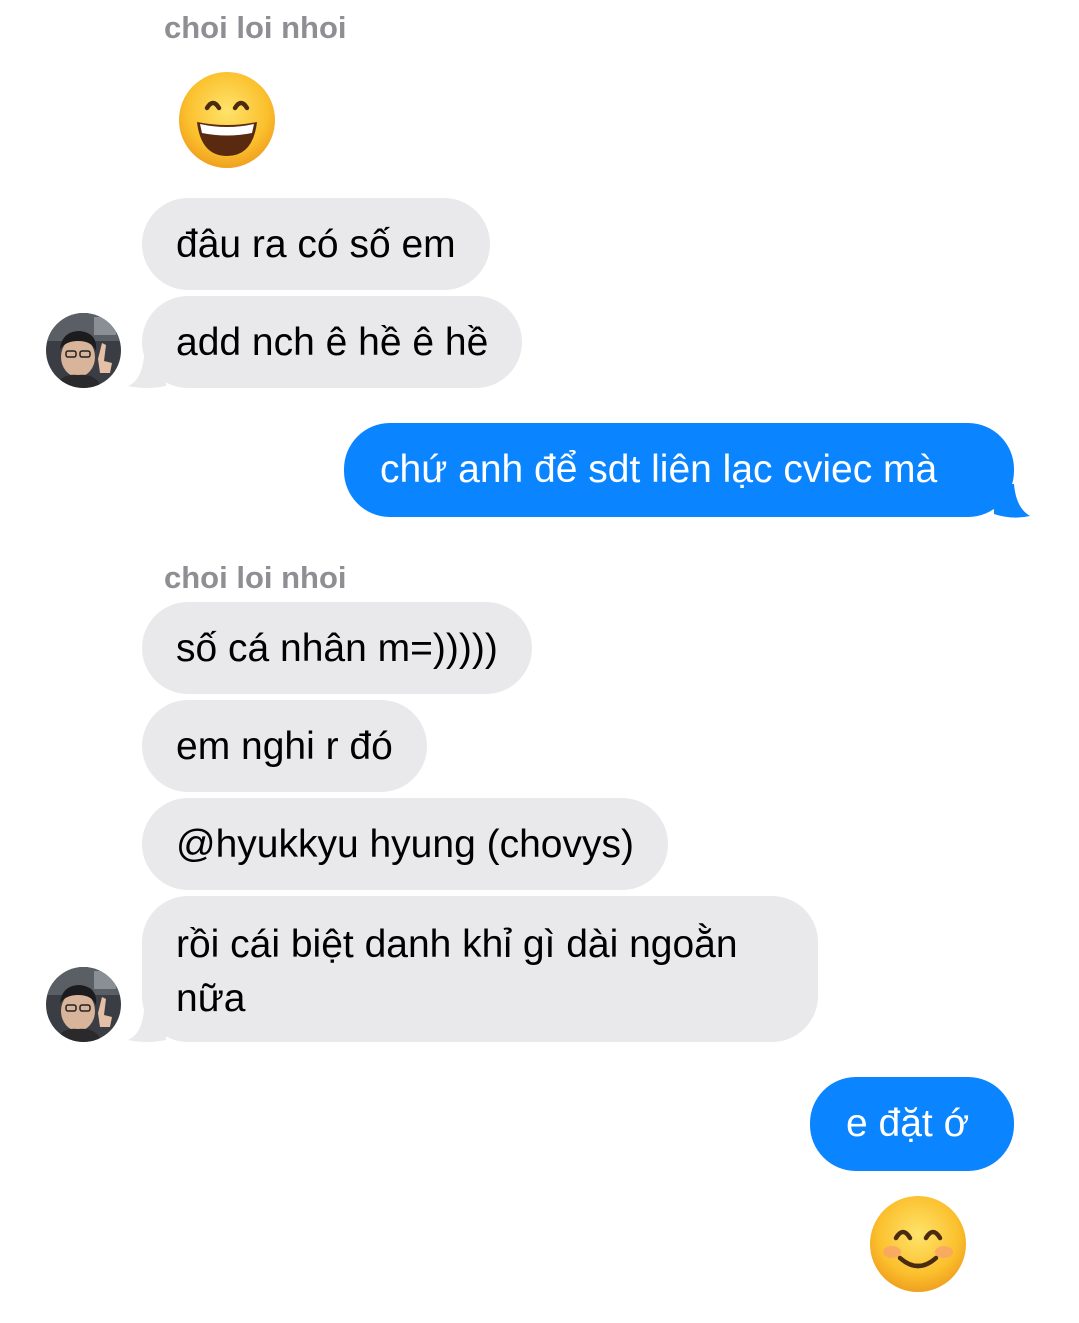 The width and height of the screenshot is (1079, 1323). I want to click on message-bubble: @hyukkyu hyung (chovys), so click(405, 844).